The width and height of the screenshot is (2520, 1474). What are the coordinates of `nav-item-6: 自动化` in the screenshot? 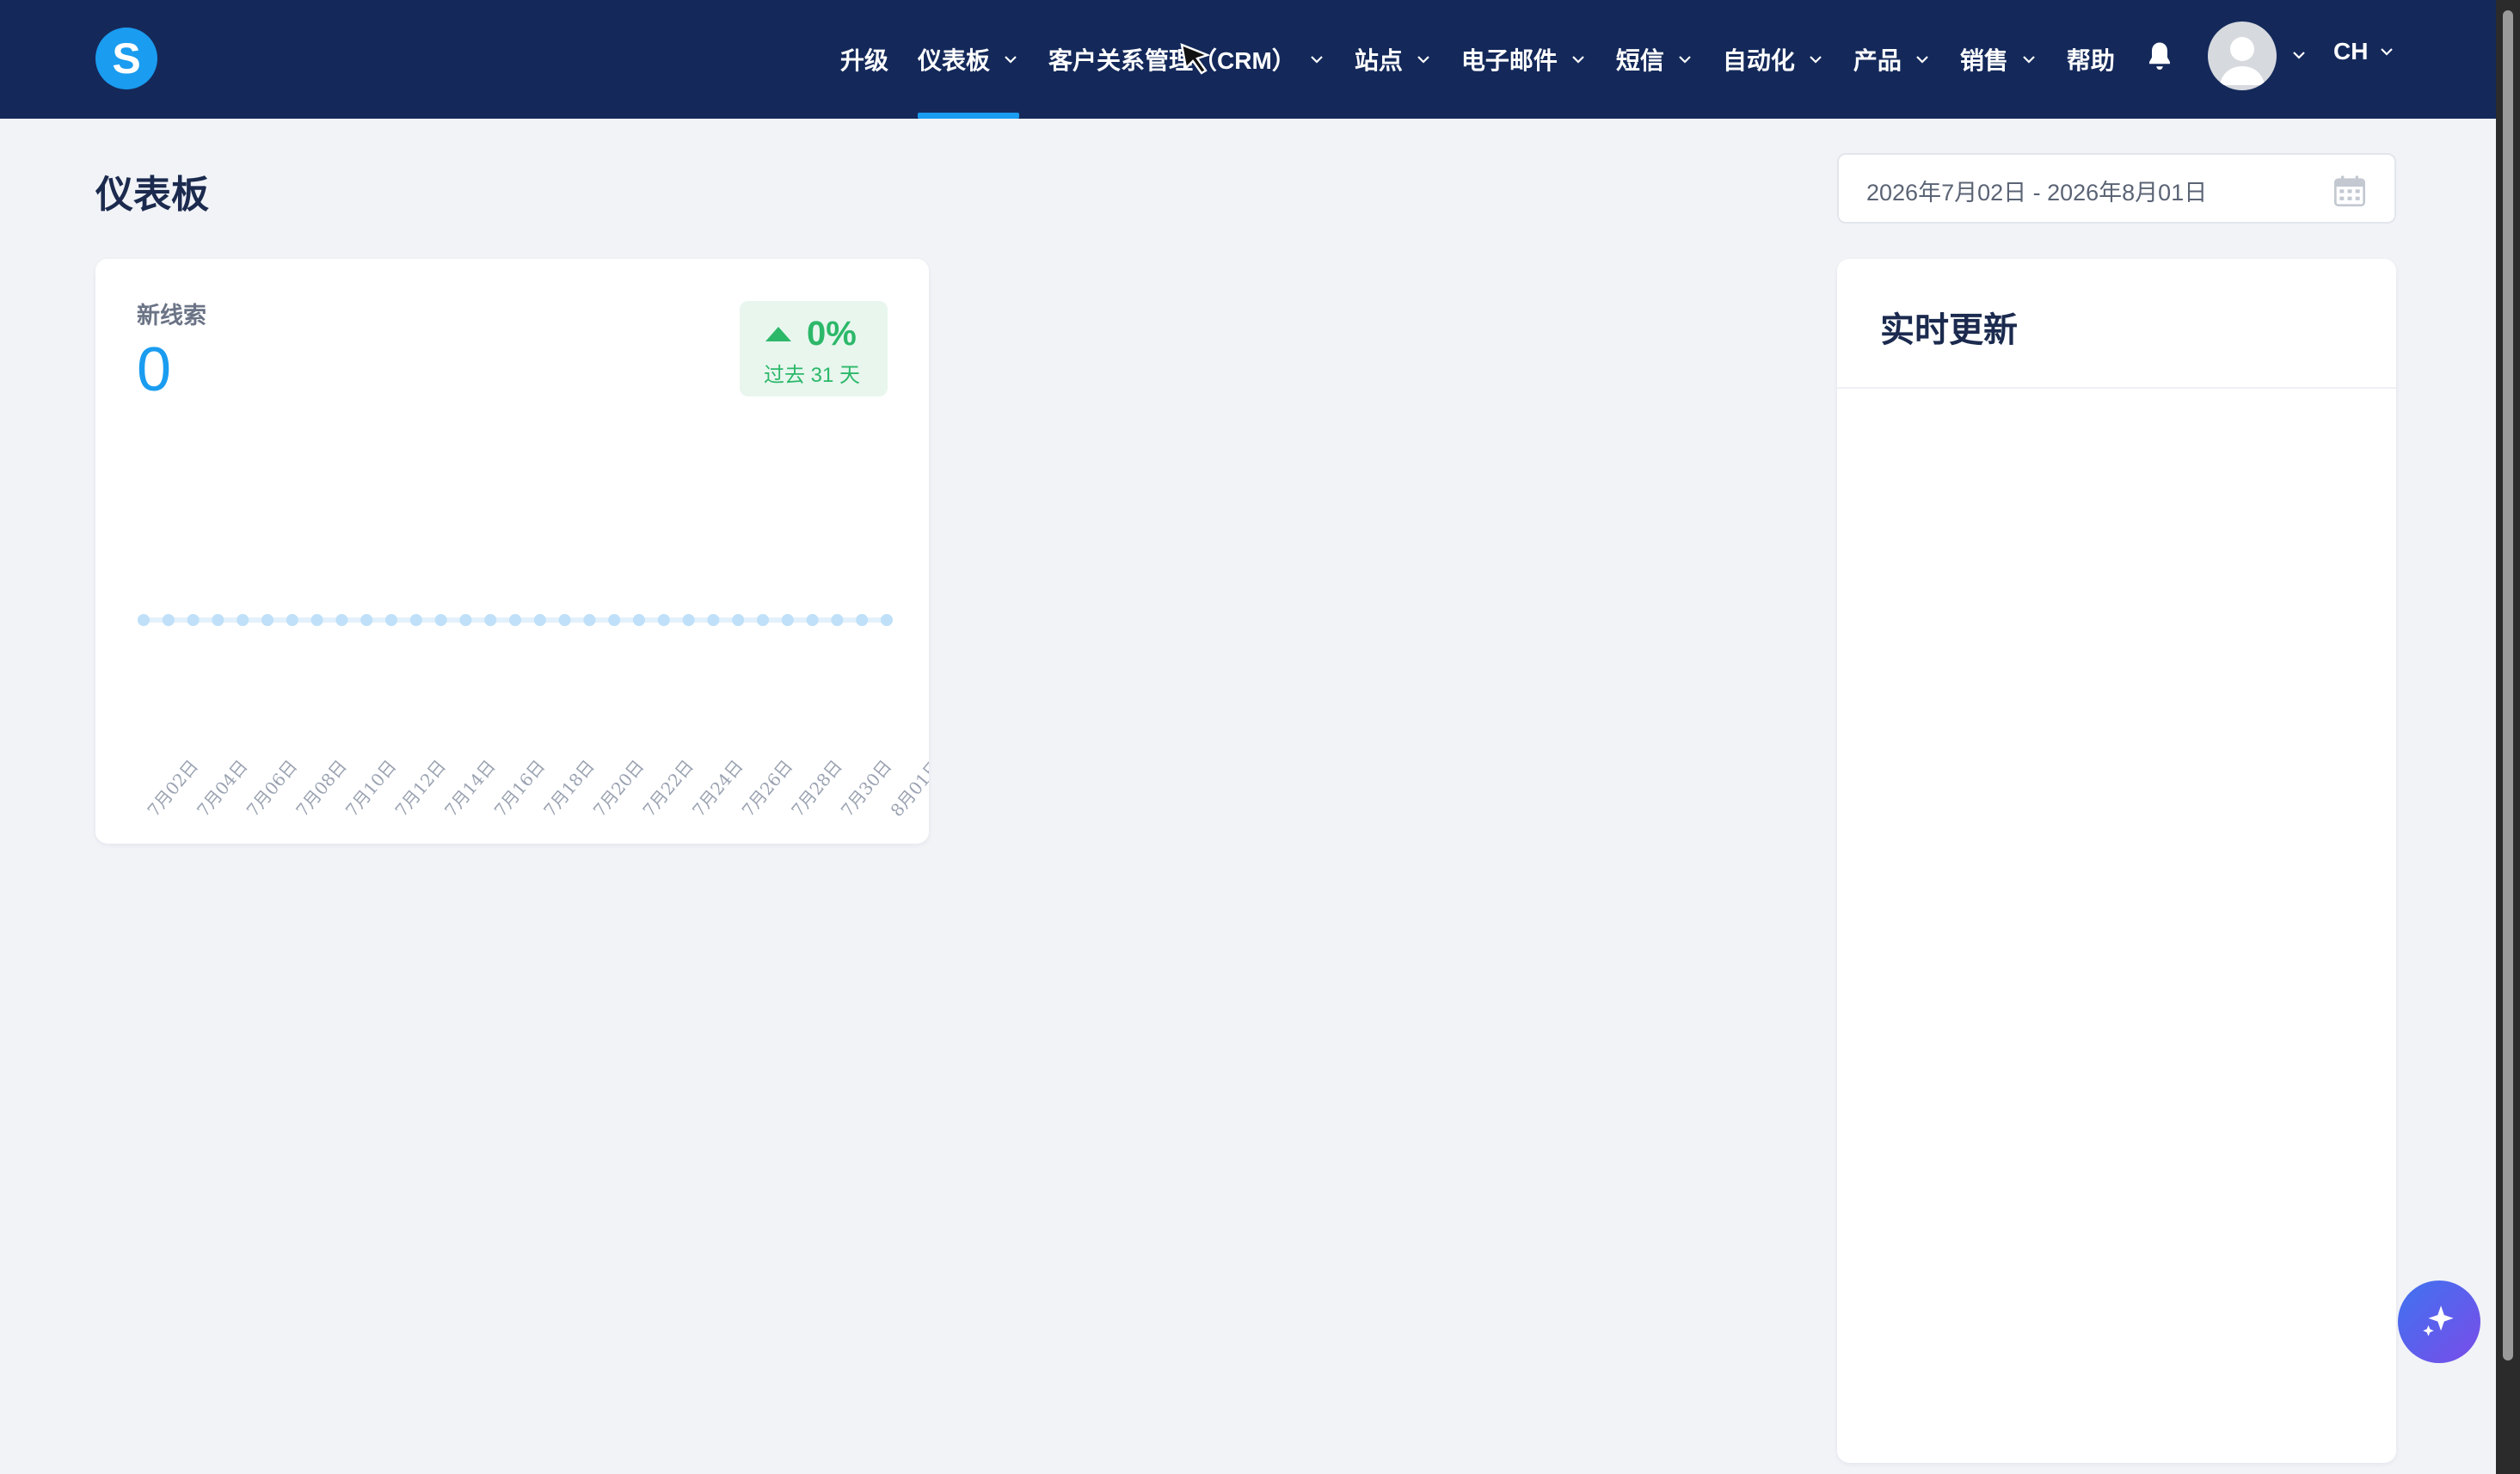 It's located at (1774, 59).